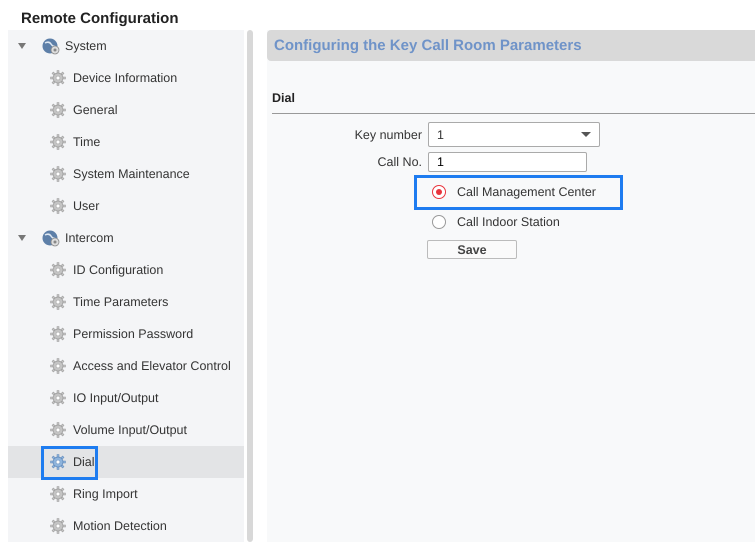 The width and height of the screenshot is (755, 552). What do you see at coordinates (126, 430) in the screenshot?
I see `tree-item: Volume Input/Output` at bounding box center [126, 430].